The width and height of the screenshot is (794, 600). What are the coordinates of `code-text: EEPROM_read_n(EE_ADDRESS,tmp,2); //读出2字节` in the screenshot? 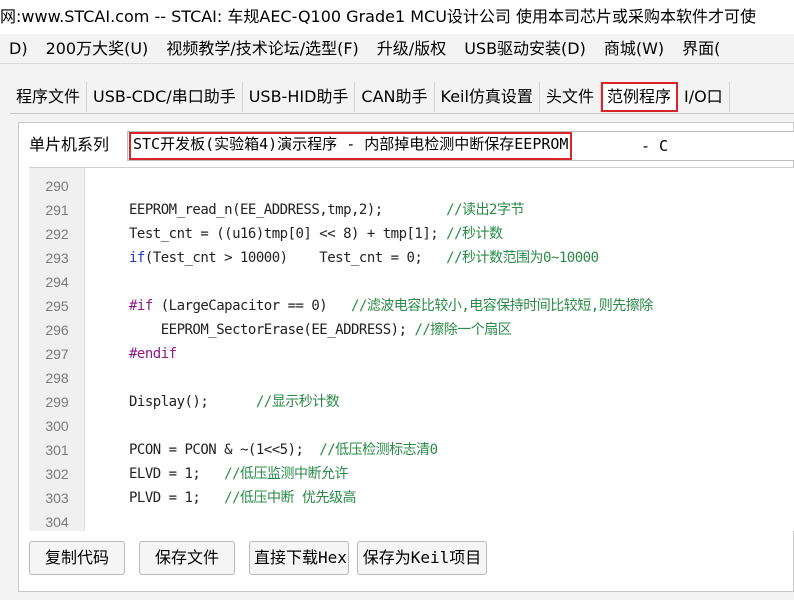 It's located at (326, 210).